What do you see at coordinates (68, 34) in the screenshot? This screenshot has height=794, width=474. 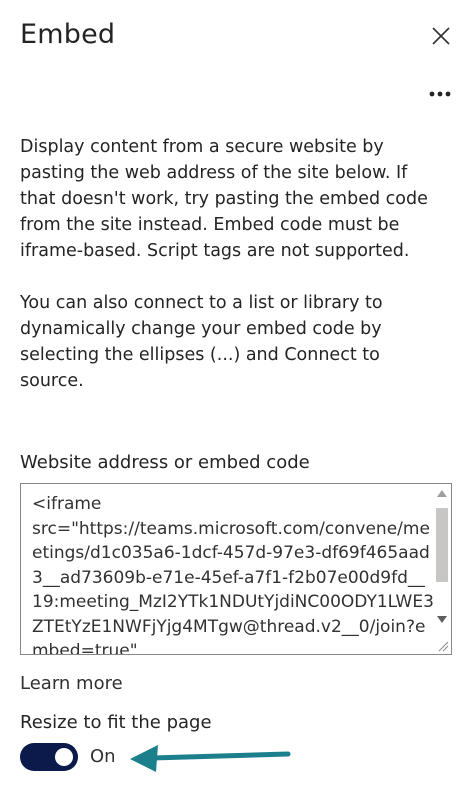 I see `panel-title: Embed` at bounding box center [68, 34].